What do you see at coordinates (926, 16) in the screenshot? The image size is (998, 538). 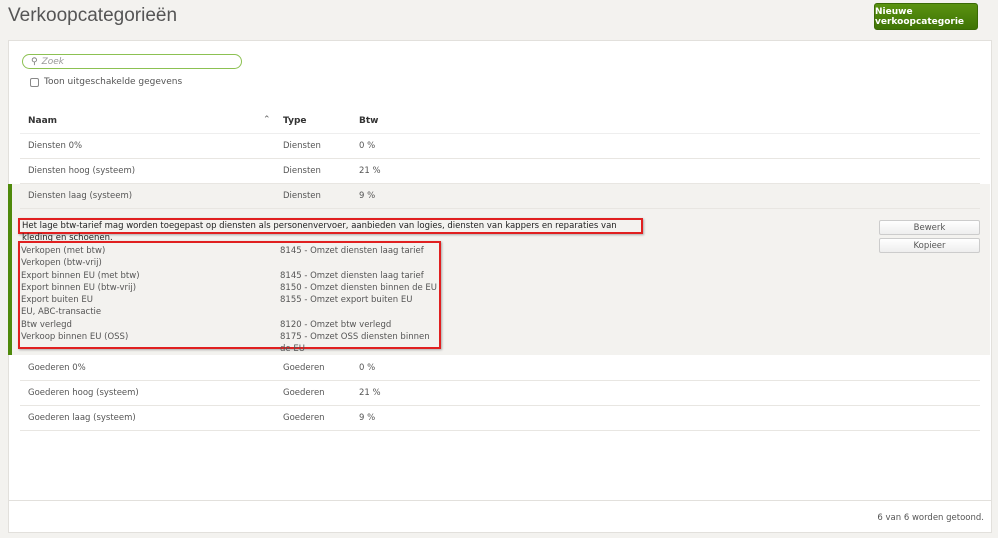 I see `new-category-button: Nieuwe verkoopcategorie` at bounding box center [926, 16].